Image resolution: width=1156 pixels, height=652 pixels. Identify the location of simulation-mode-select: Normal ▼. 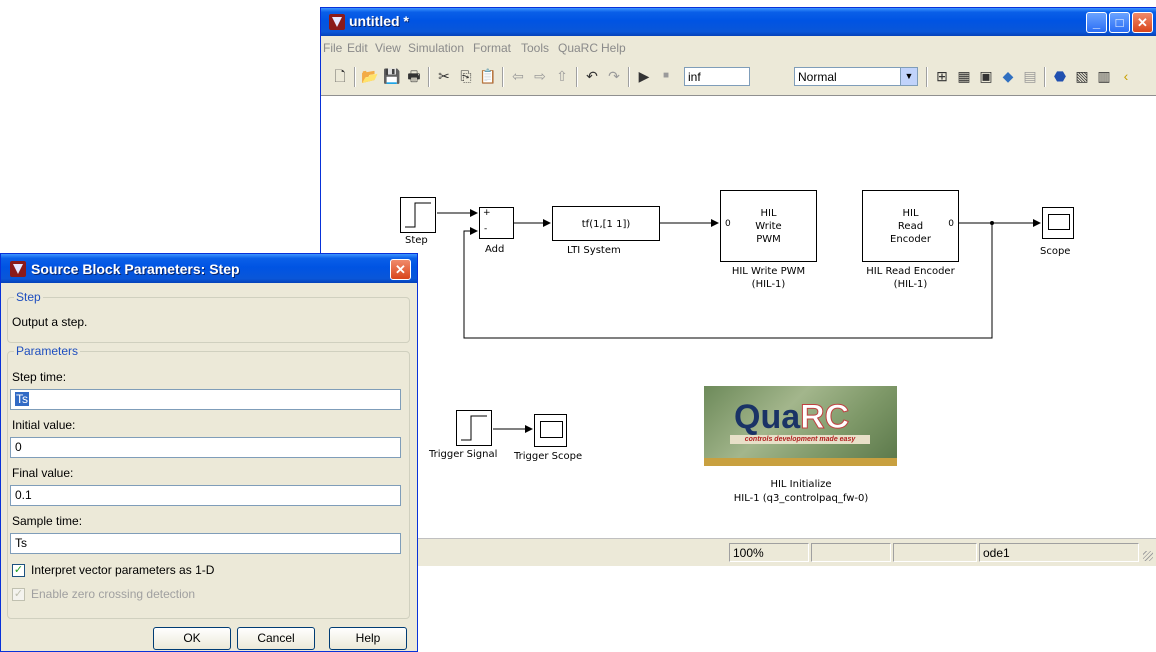
(856, 76).